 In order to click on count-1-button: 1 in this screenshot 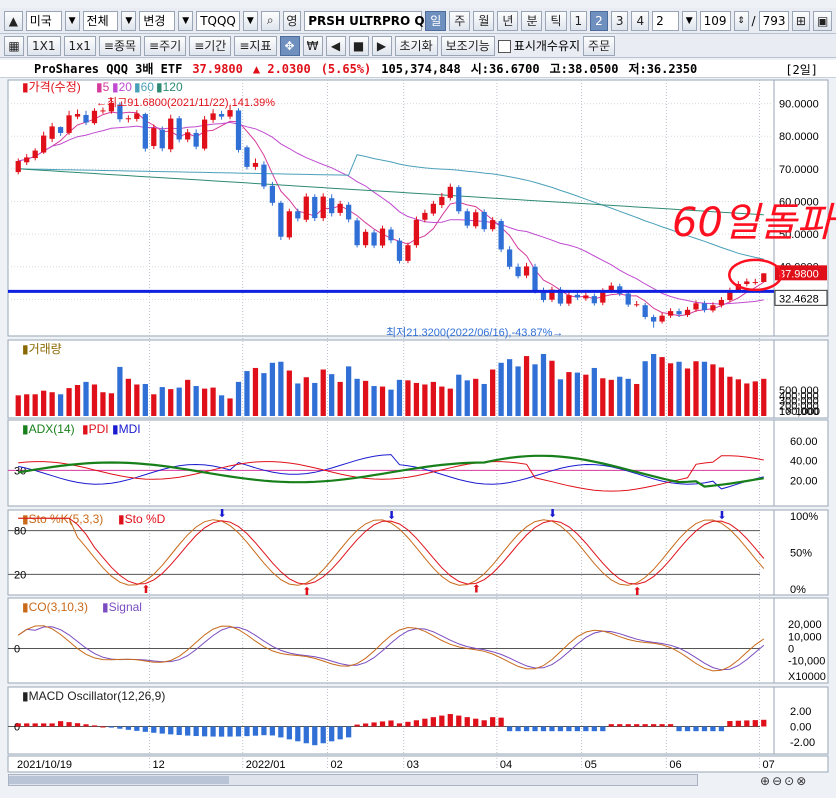, I will do `click(578, 20)`.